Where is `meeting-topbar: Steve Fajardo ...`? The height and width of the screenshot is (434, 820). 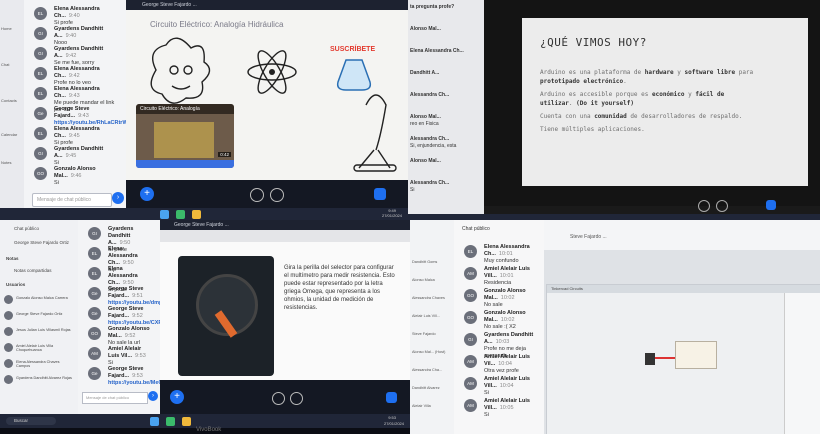 meeting-topbar: Steve Fajardo ... is located at coordinates (682, 235).